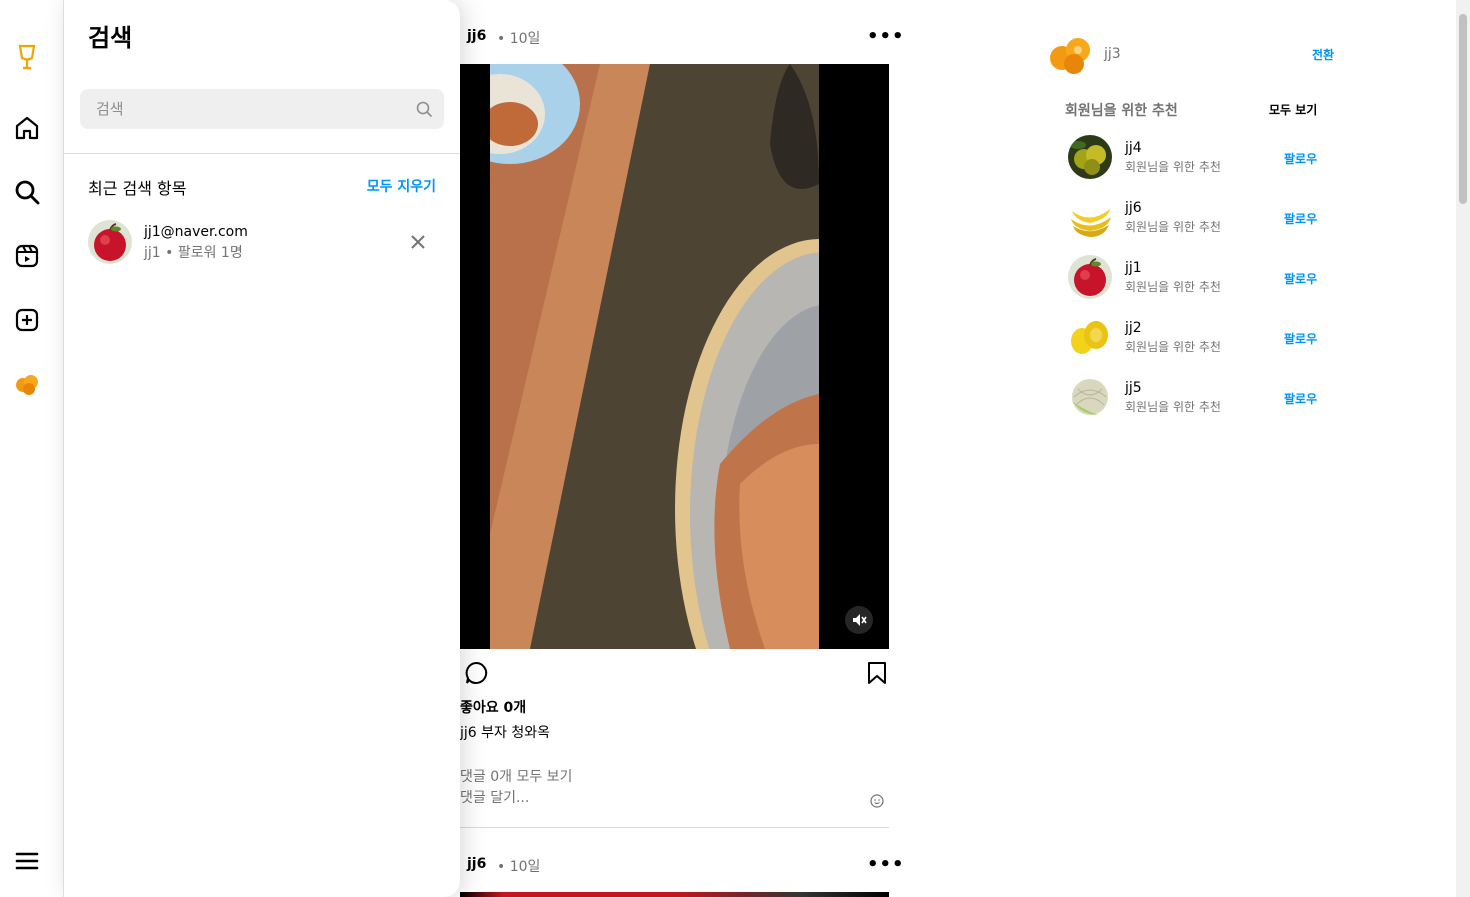  Describe the element at coordinates (262, 153) in the screenshot. I see `panel-divider` at that location.